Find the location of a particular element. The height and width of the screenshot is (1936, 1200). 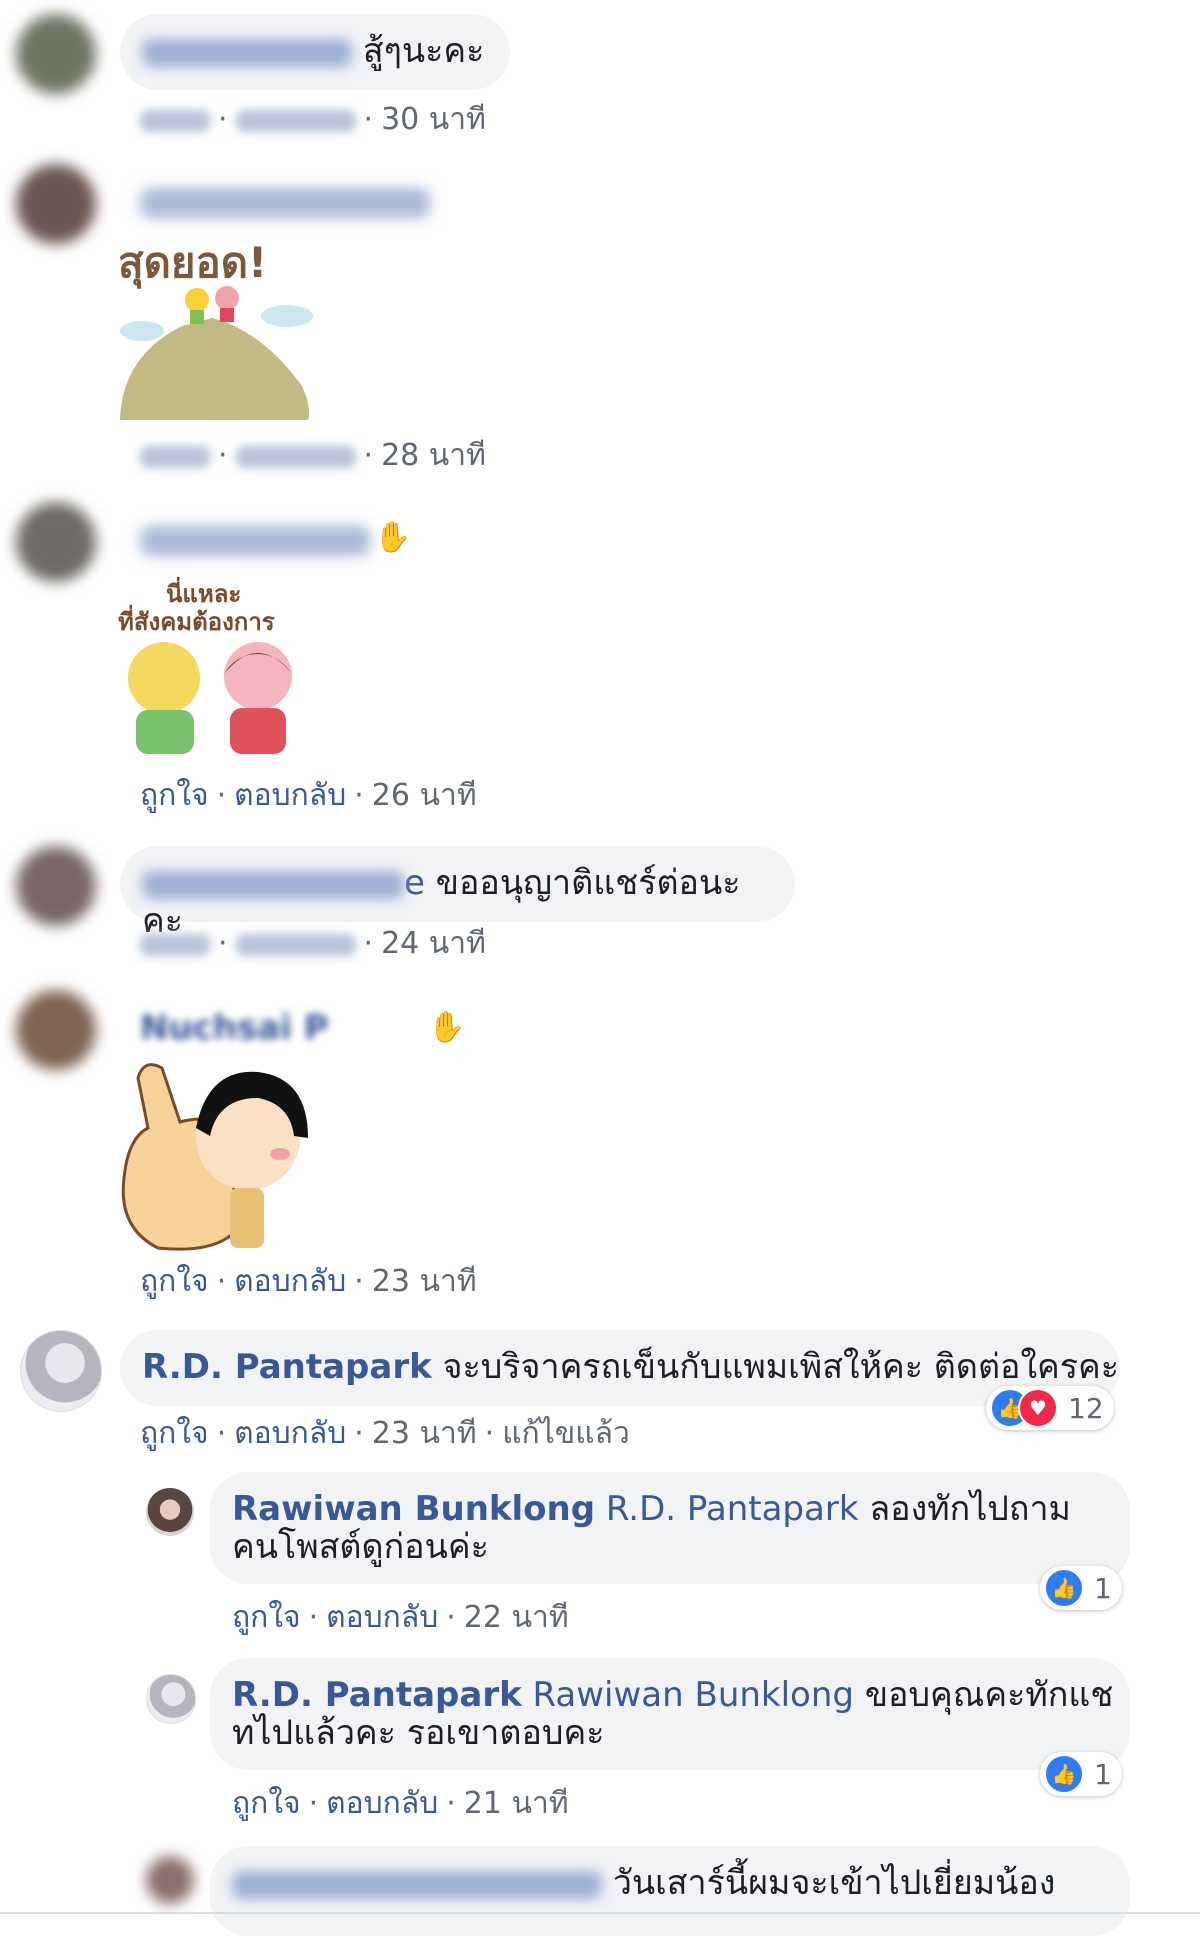

comment-time: 30 นาที is located at coordinates (433, 119).